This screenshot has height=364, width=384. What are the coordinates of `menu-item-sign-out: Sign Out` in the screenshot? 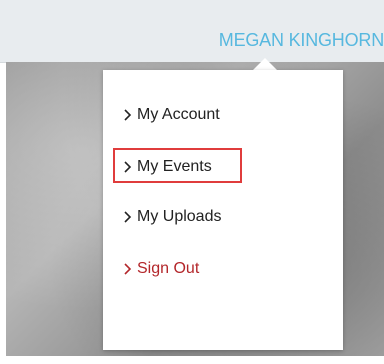 It's located at (160, 269).